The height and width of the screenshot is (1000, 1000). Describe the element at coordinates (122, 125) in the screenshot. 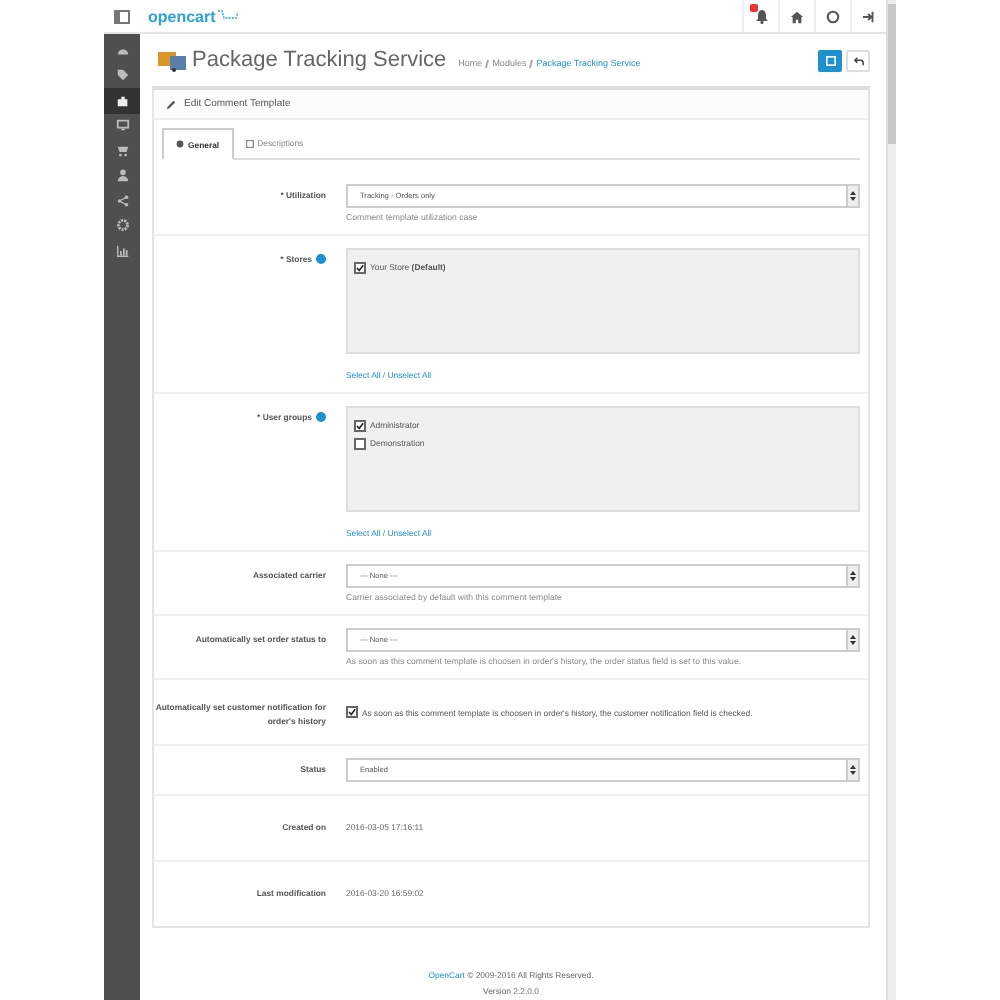

I see `desktop-icon` at that location.